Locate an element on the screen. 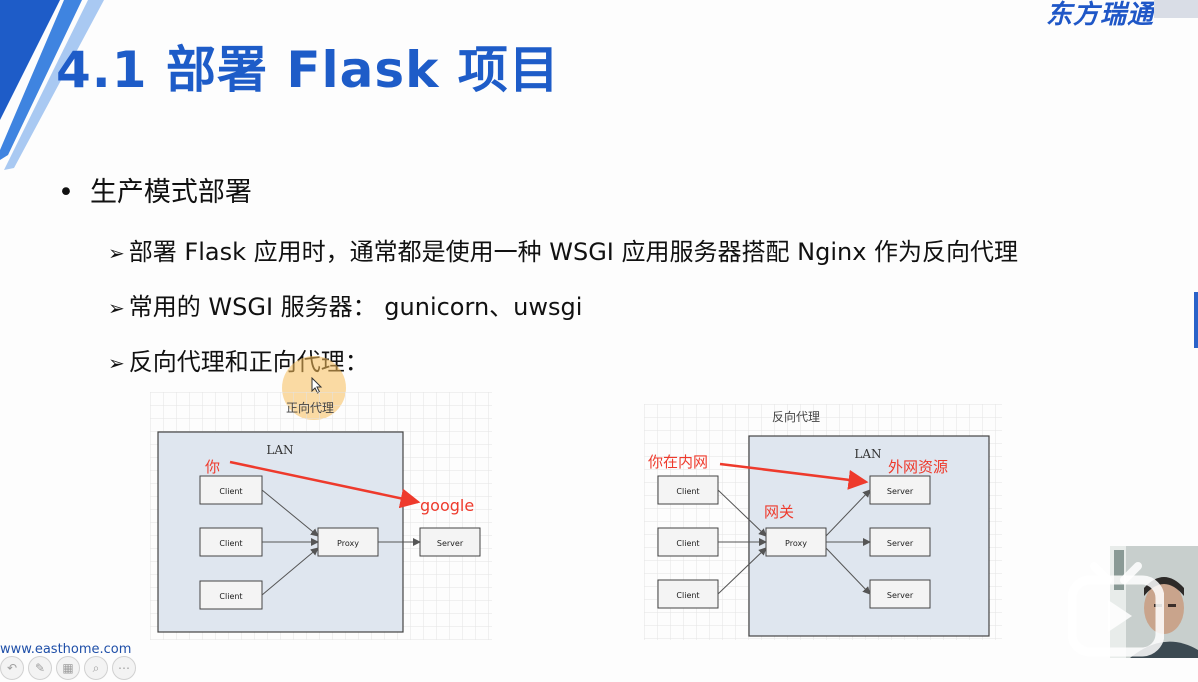 This screenshot has height=682, width=1198. annotation-external-resource: 外网资源 is located at coordinates (918, 467).